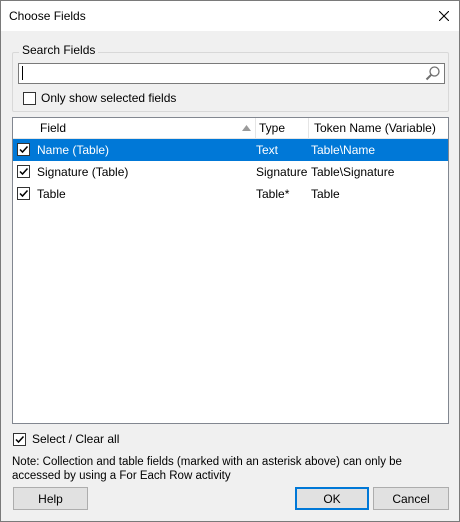  What do you see at coordinates (73, 150) in the screenshot?
I see `cell-field: Name (Table)` at bounding box center [73, 150].